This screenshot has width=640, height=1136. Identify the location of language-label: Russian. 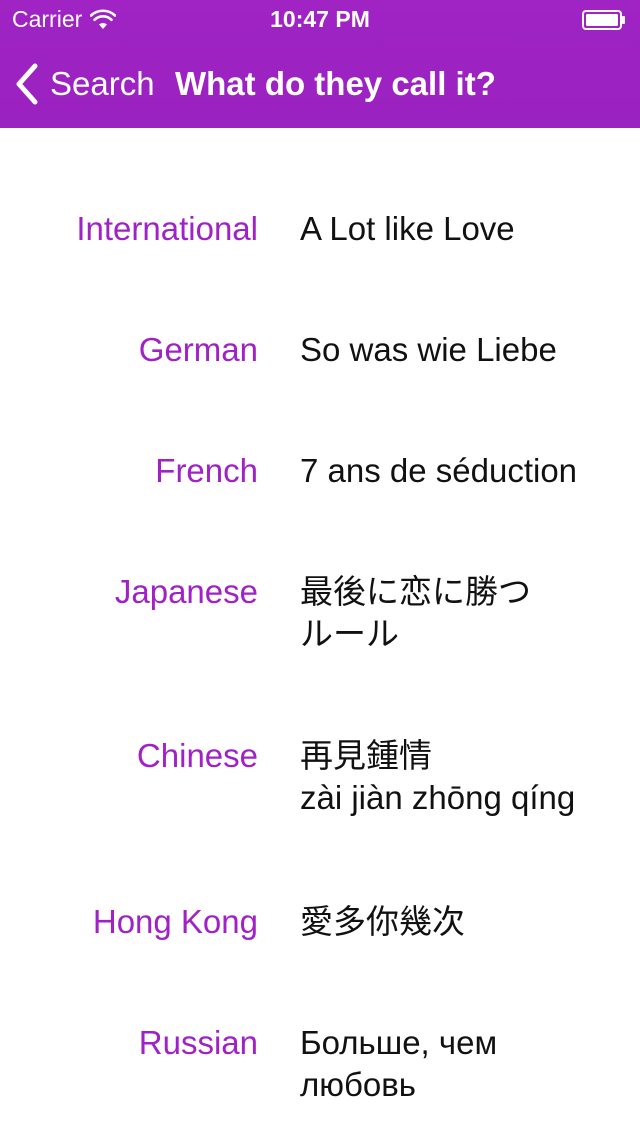
(198, 1042).